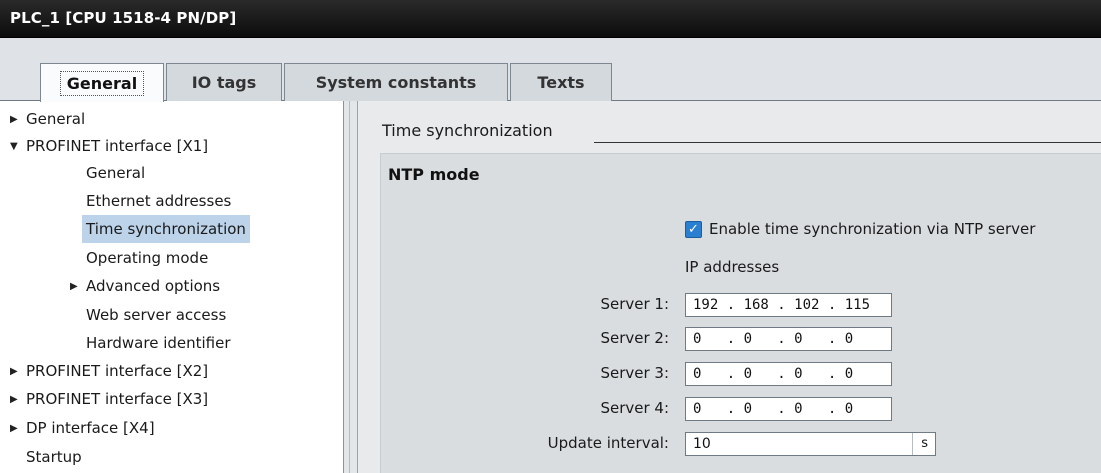  I want to click on nav-item-startup: Startup, so click(54, 457).